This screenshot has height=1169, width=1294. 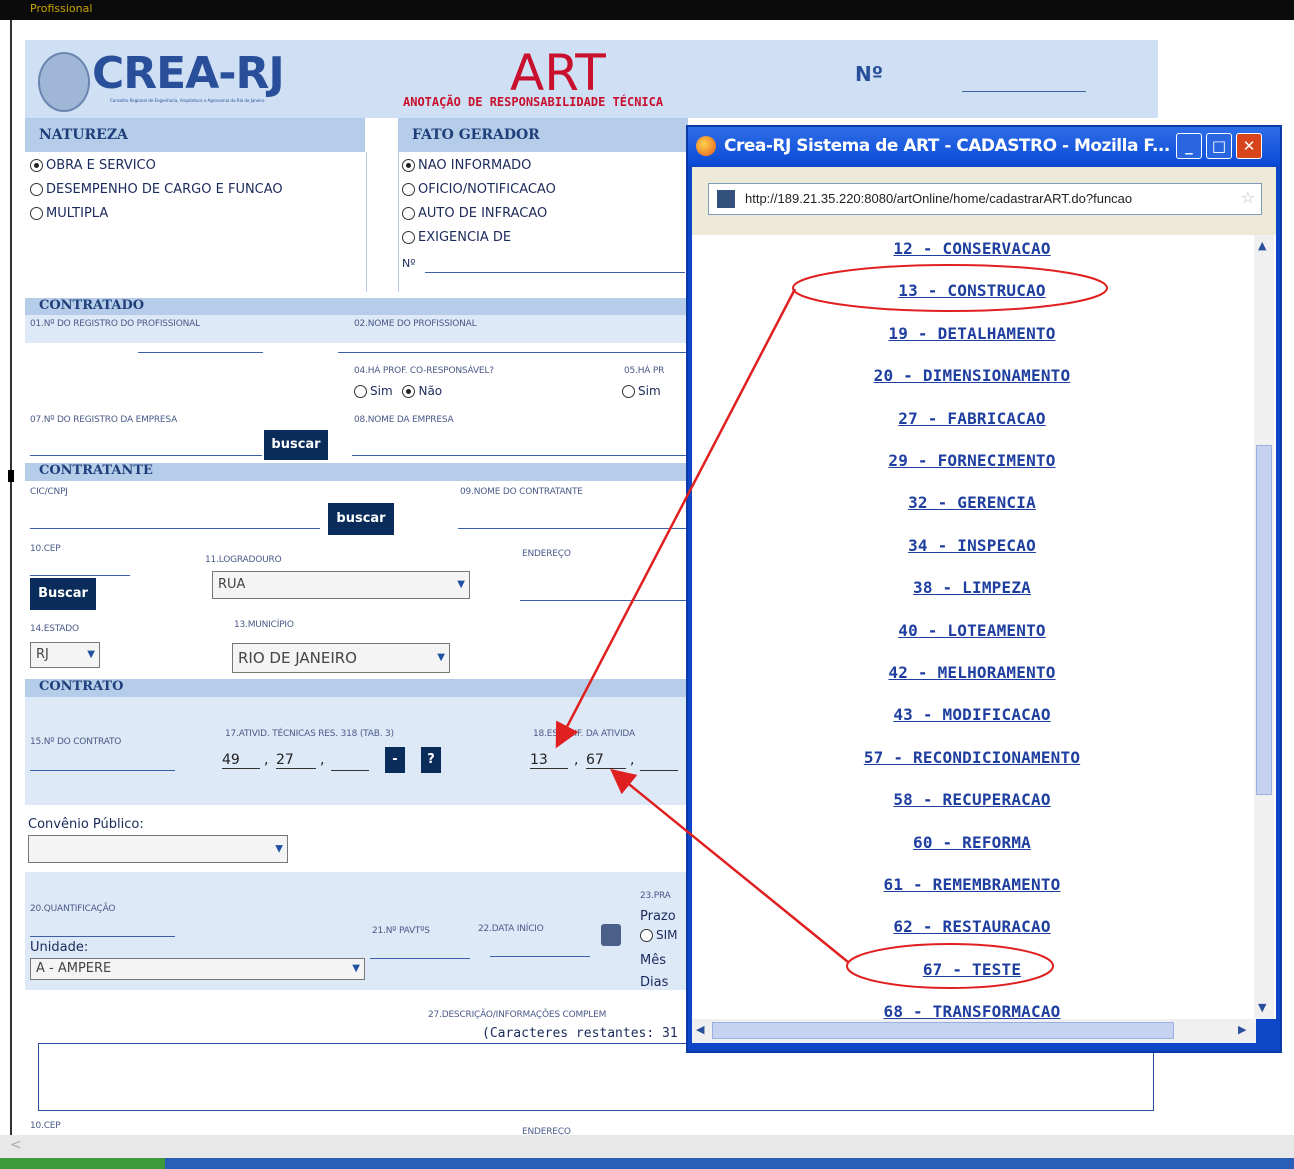 I want to click on buscar-contratante-button: buscar, so click(x=361, y=519).